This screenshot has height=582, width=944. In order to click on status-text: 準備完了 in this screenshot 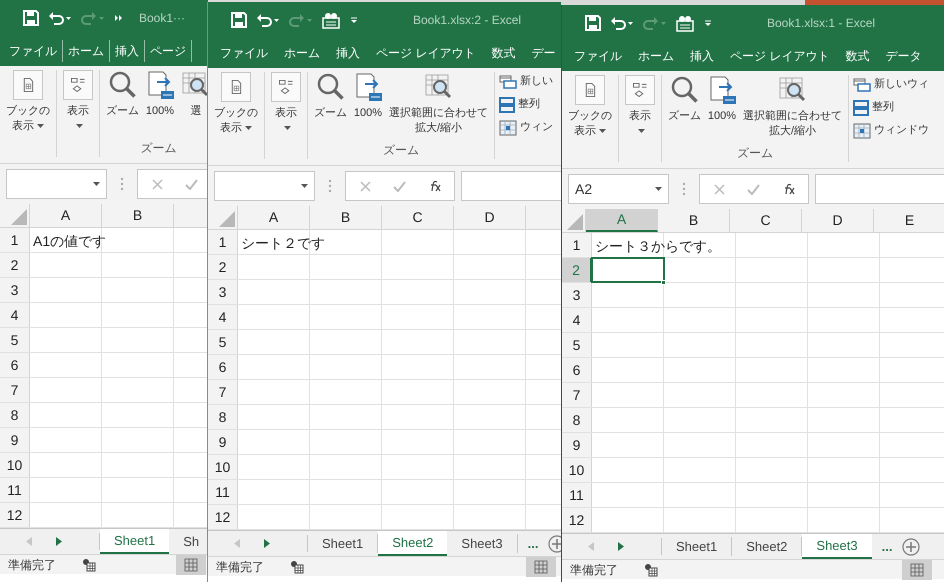, I will do `click(594, 570)`.